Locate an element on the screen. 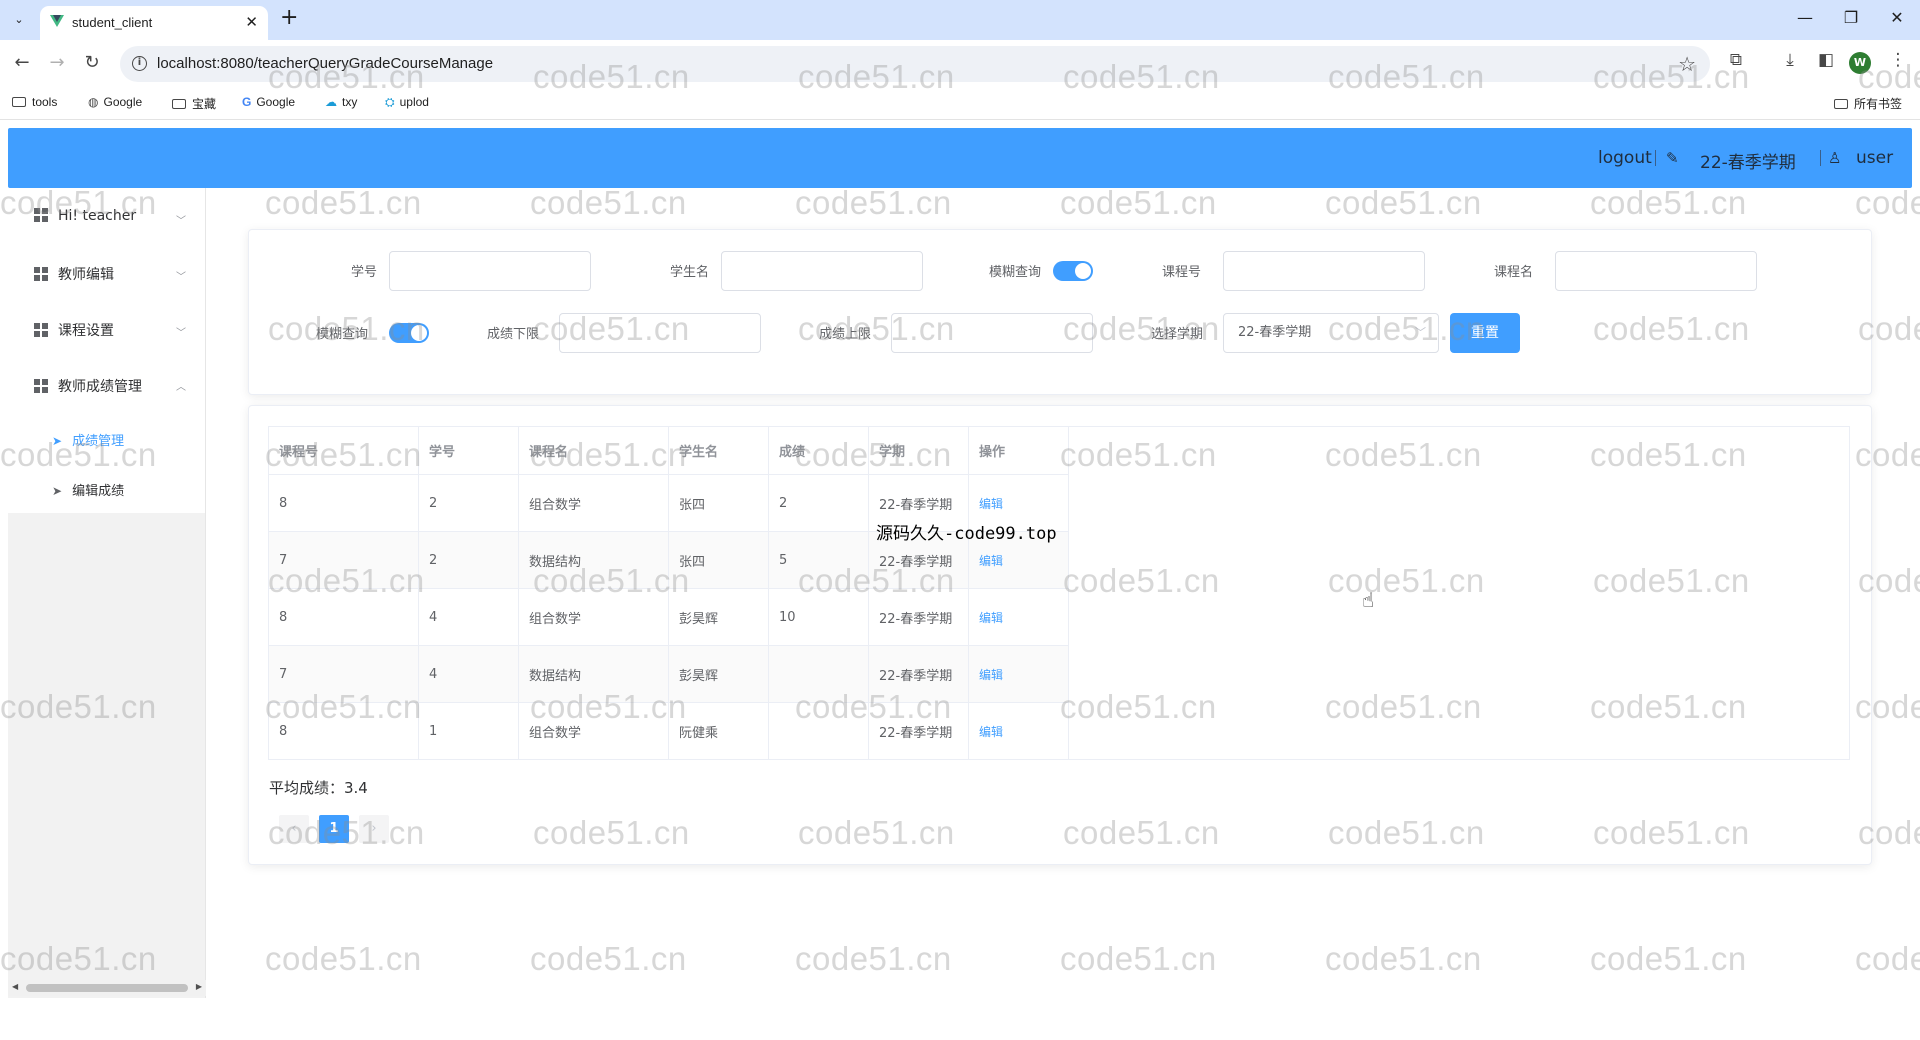 The height and width of the screenshot is (1040, 1920). sidebar-item-grade-management: 教师成绩管理 is located at coordinates (88, 386).